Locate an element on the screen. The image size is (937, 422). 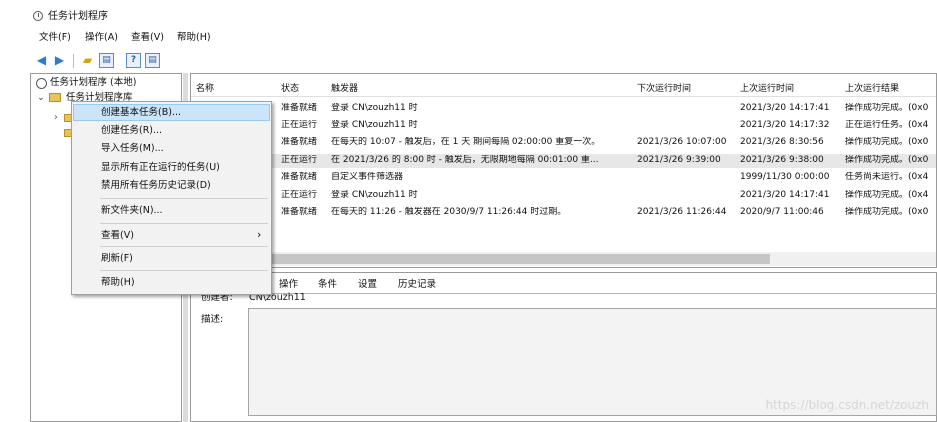
toolbar-separator is located at coordinates (73, 61).